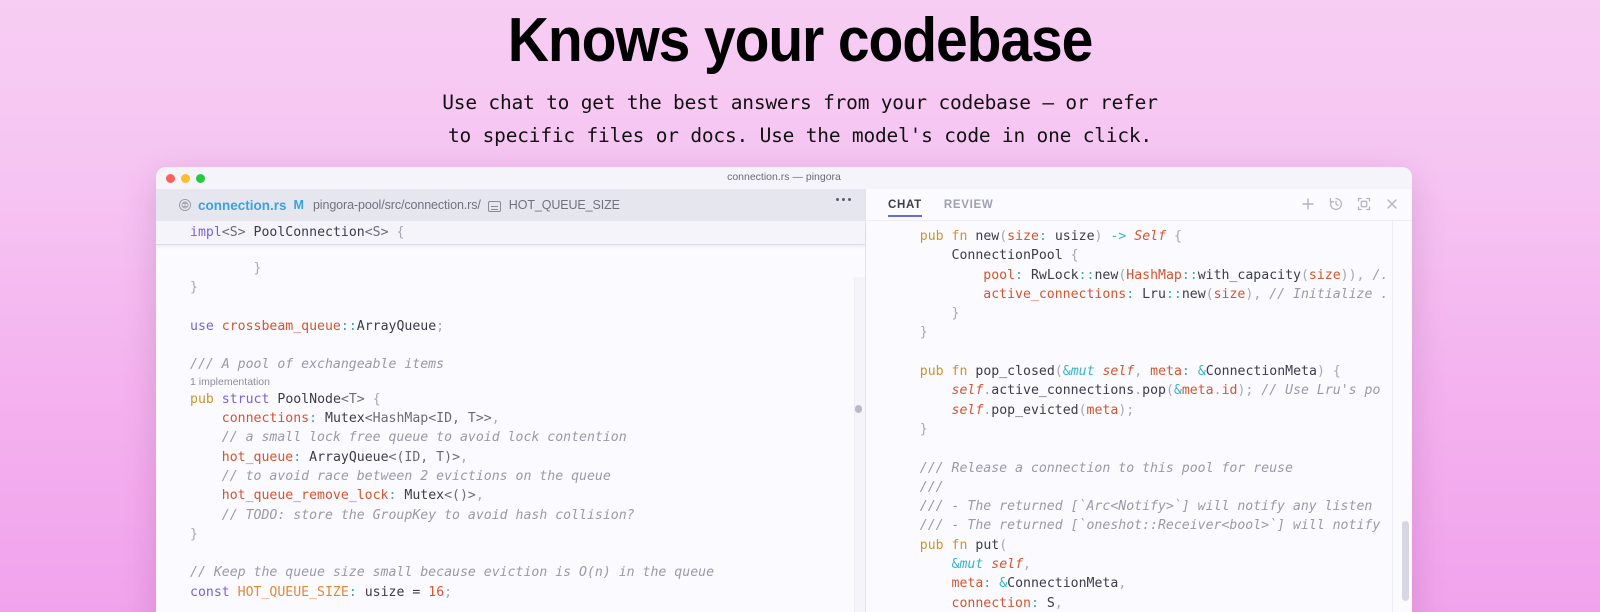 This screenshot has height=612, width=1600. Describe the element at coordinates (185, 205) in the screenshot. I see `rust-icon` at that location.